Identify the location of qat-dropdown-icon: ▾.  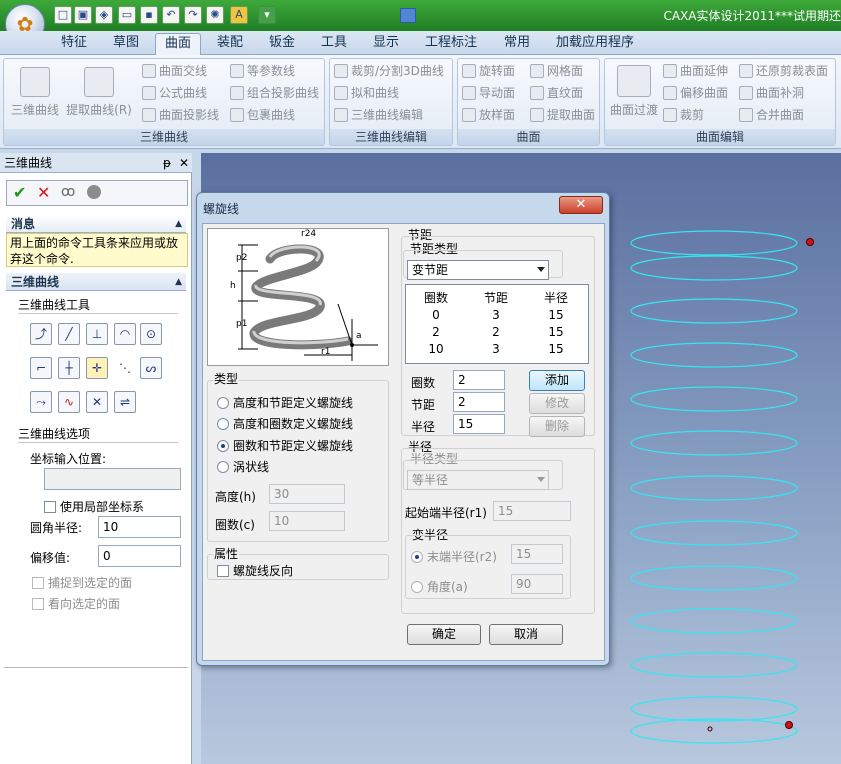
(267, 15).